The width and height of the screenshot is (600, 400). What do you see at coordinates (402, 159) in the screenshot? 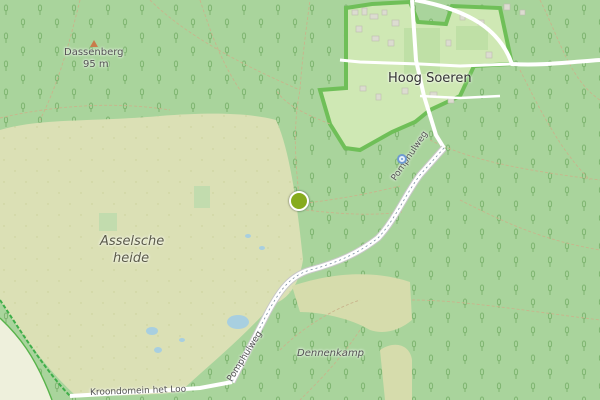
I see `viewpoint-icon` at bounding box center [402, 159].